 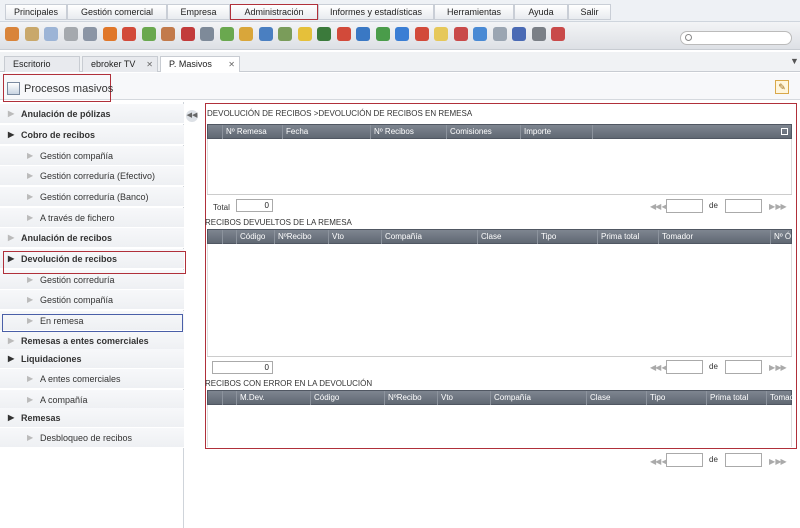 I want to click on col-importe: Importe, so click(x=556, y=132).